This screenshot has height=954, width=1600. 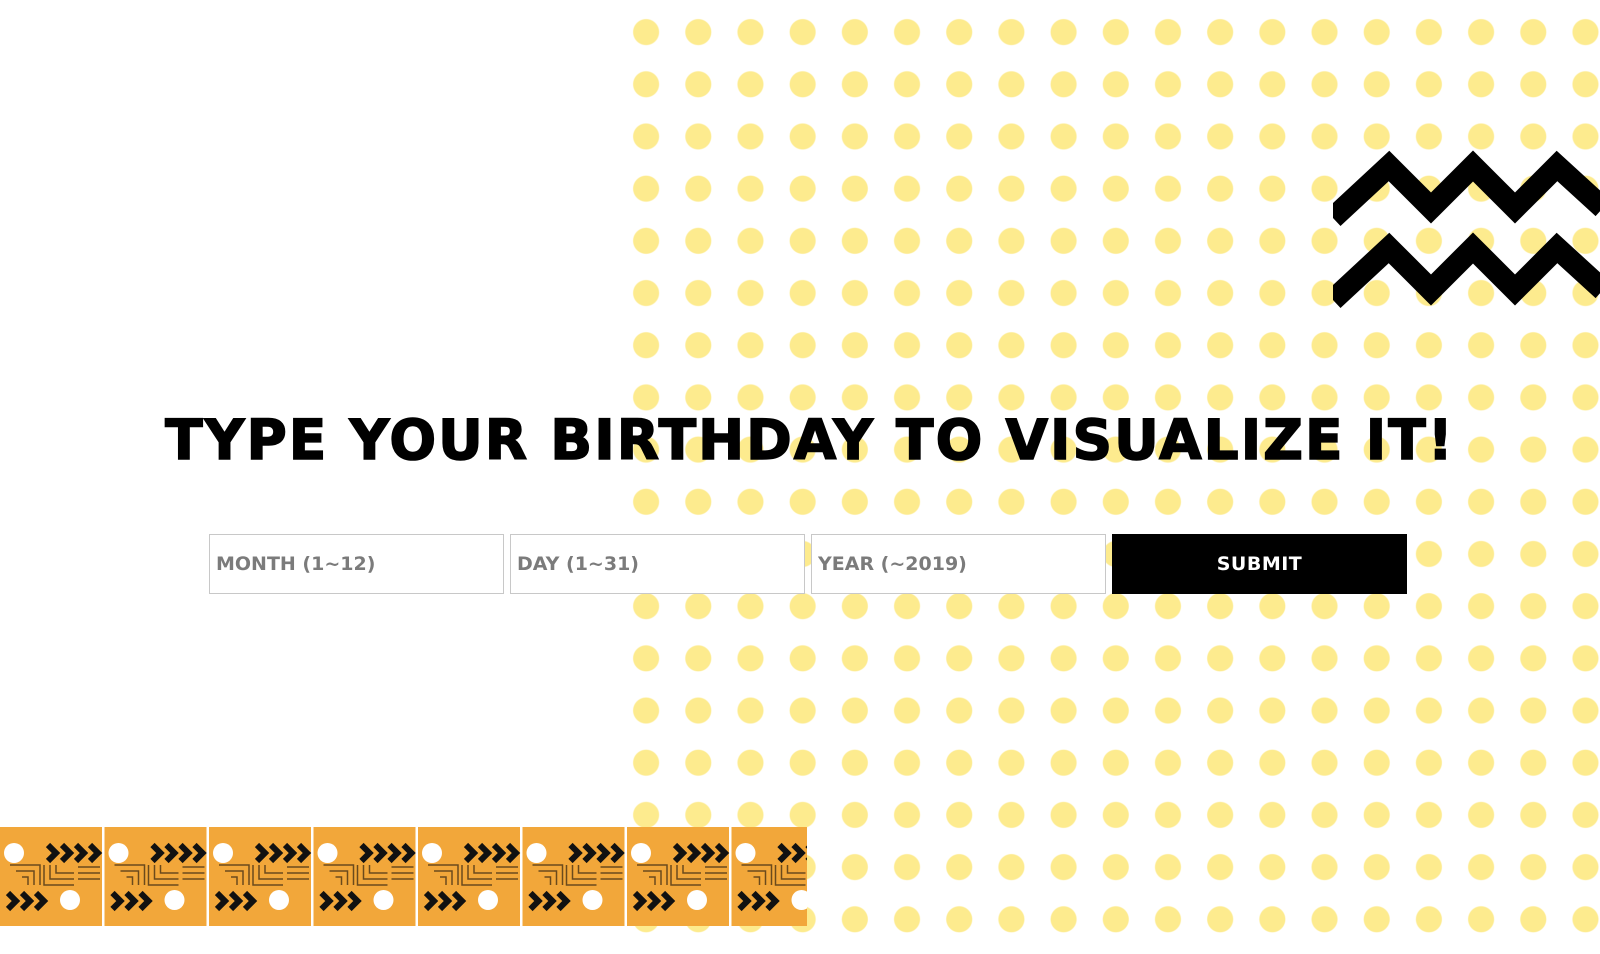 I want to click on submit-button: SUBMIT, so click(x=1259, y=564).